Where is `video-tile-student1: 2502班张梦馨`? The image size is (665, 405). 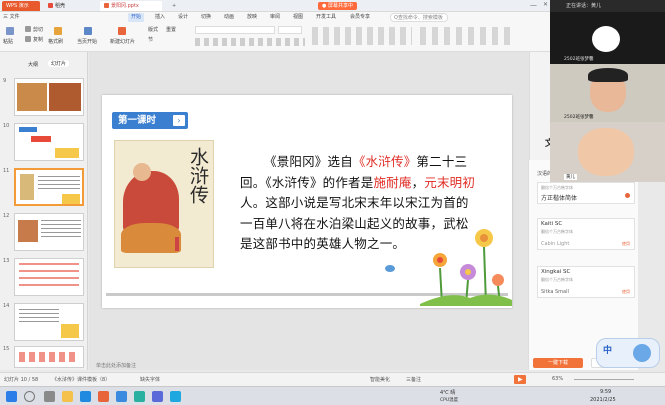
video-tile-student1: 2502班张梦馨 is located at coordinates (607, 93).